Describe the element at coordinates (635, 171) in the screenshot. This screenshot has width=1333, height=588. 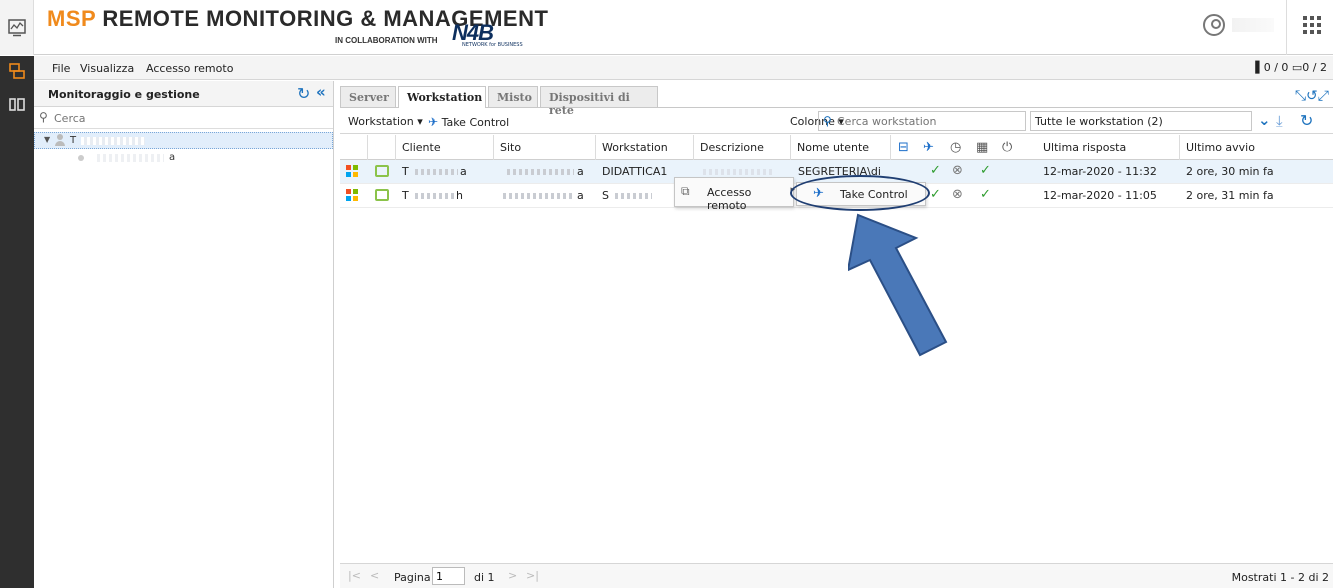
I see `cell-workstation: DIDATTICA1` at that location.